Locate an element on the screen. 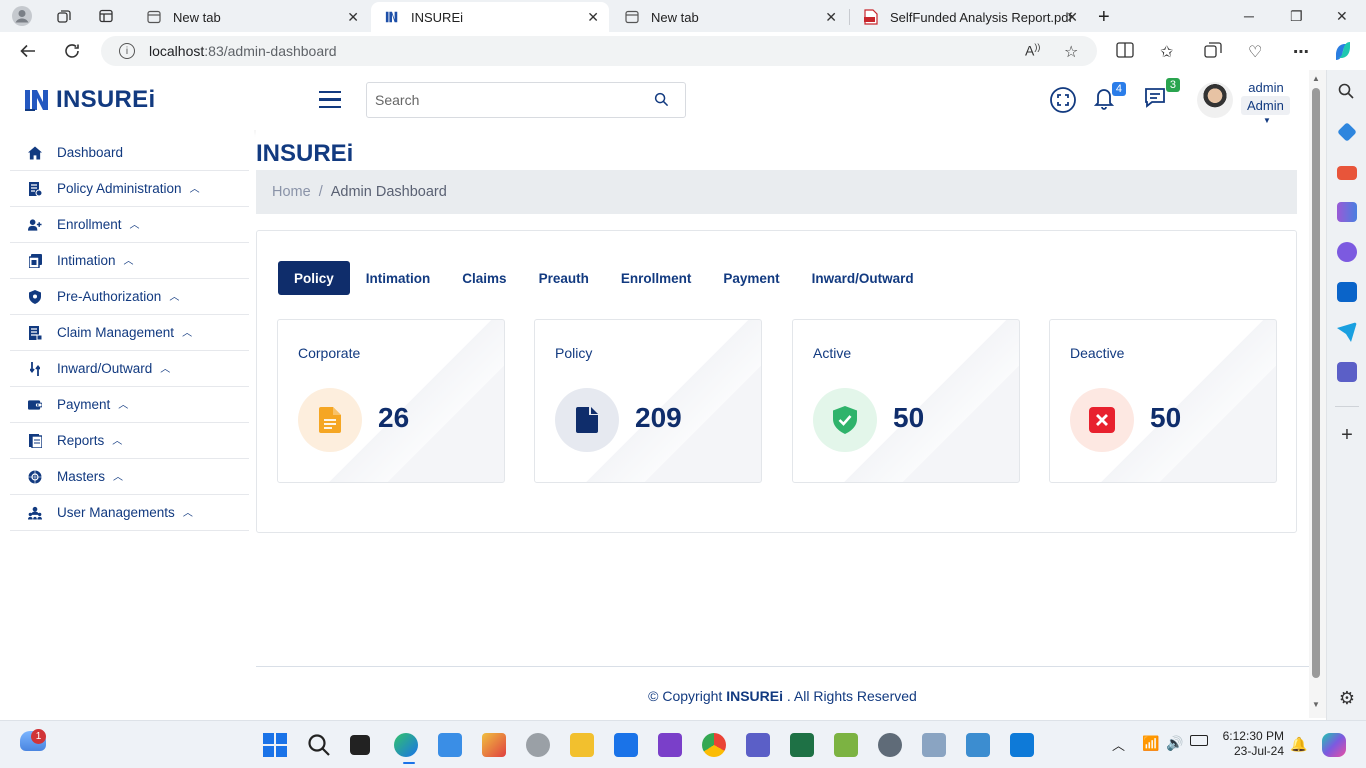 This screenshot has height=768, width=1366. scrollbar-thumb is located at coordinates (1316, 383).